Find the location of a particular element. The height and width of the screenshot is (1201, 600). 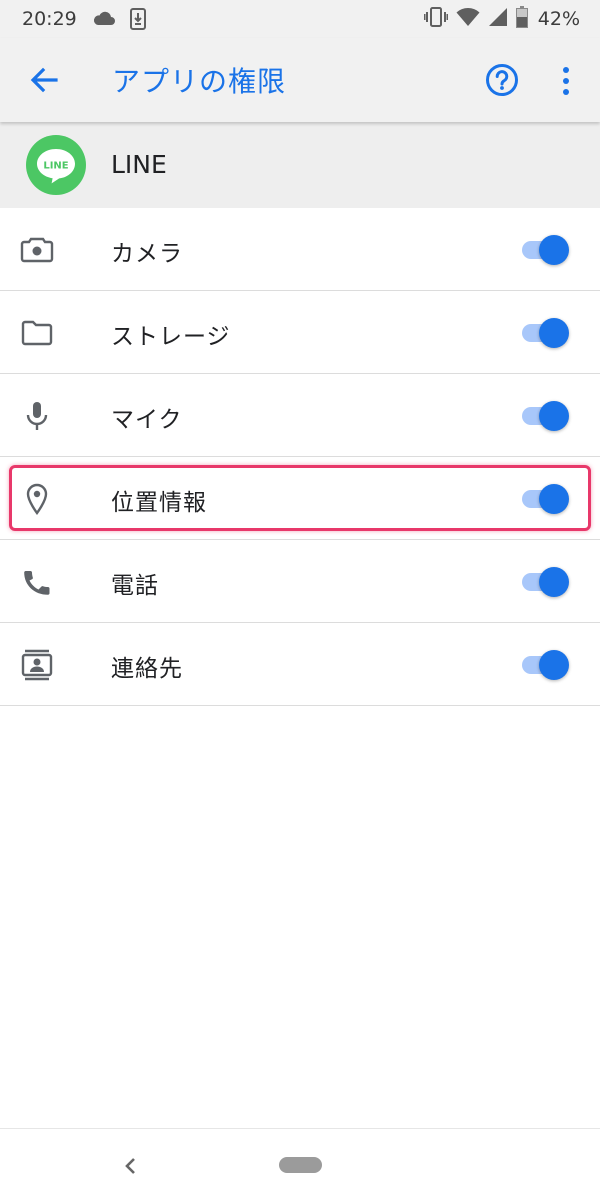

permission-row-phone: 電話 is located at coordinates (300, 581).